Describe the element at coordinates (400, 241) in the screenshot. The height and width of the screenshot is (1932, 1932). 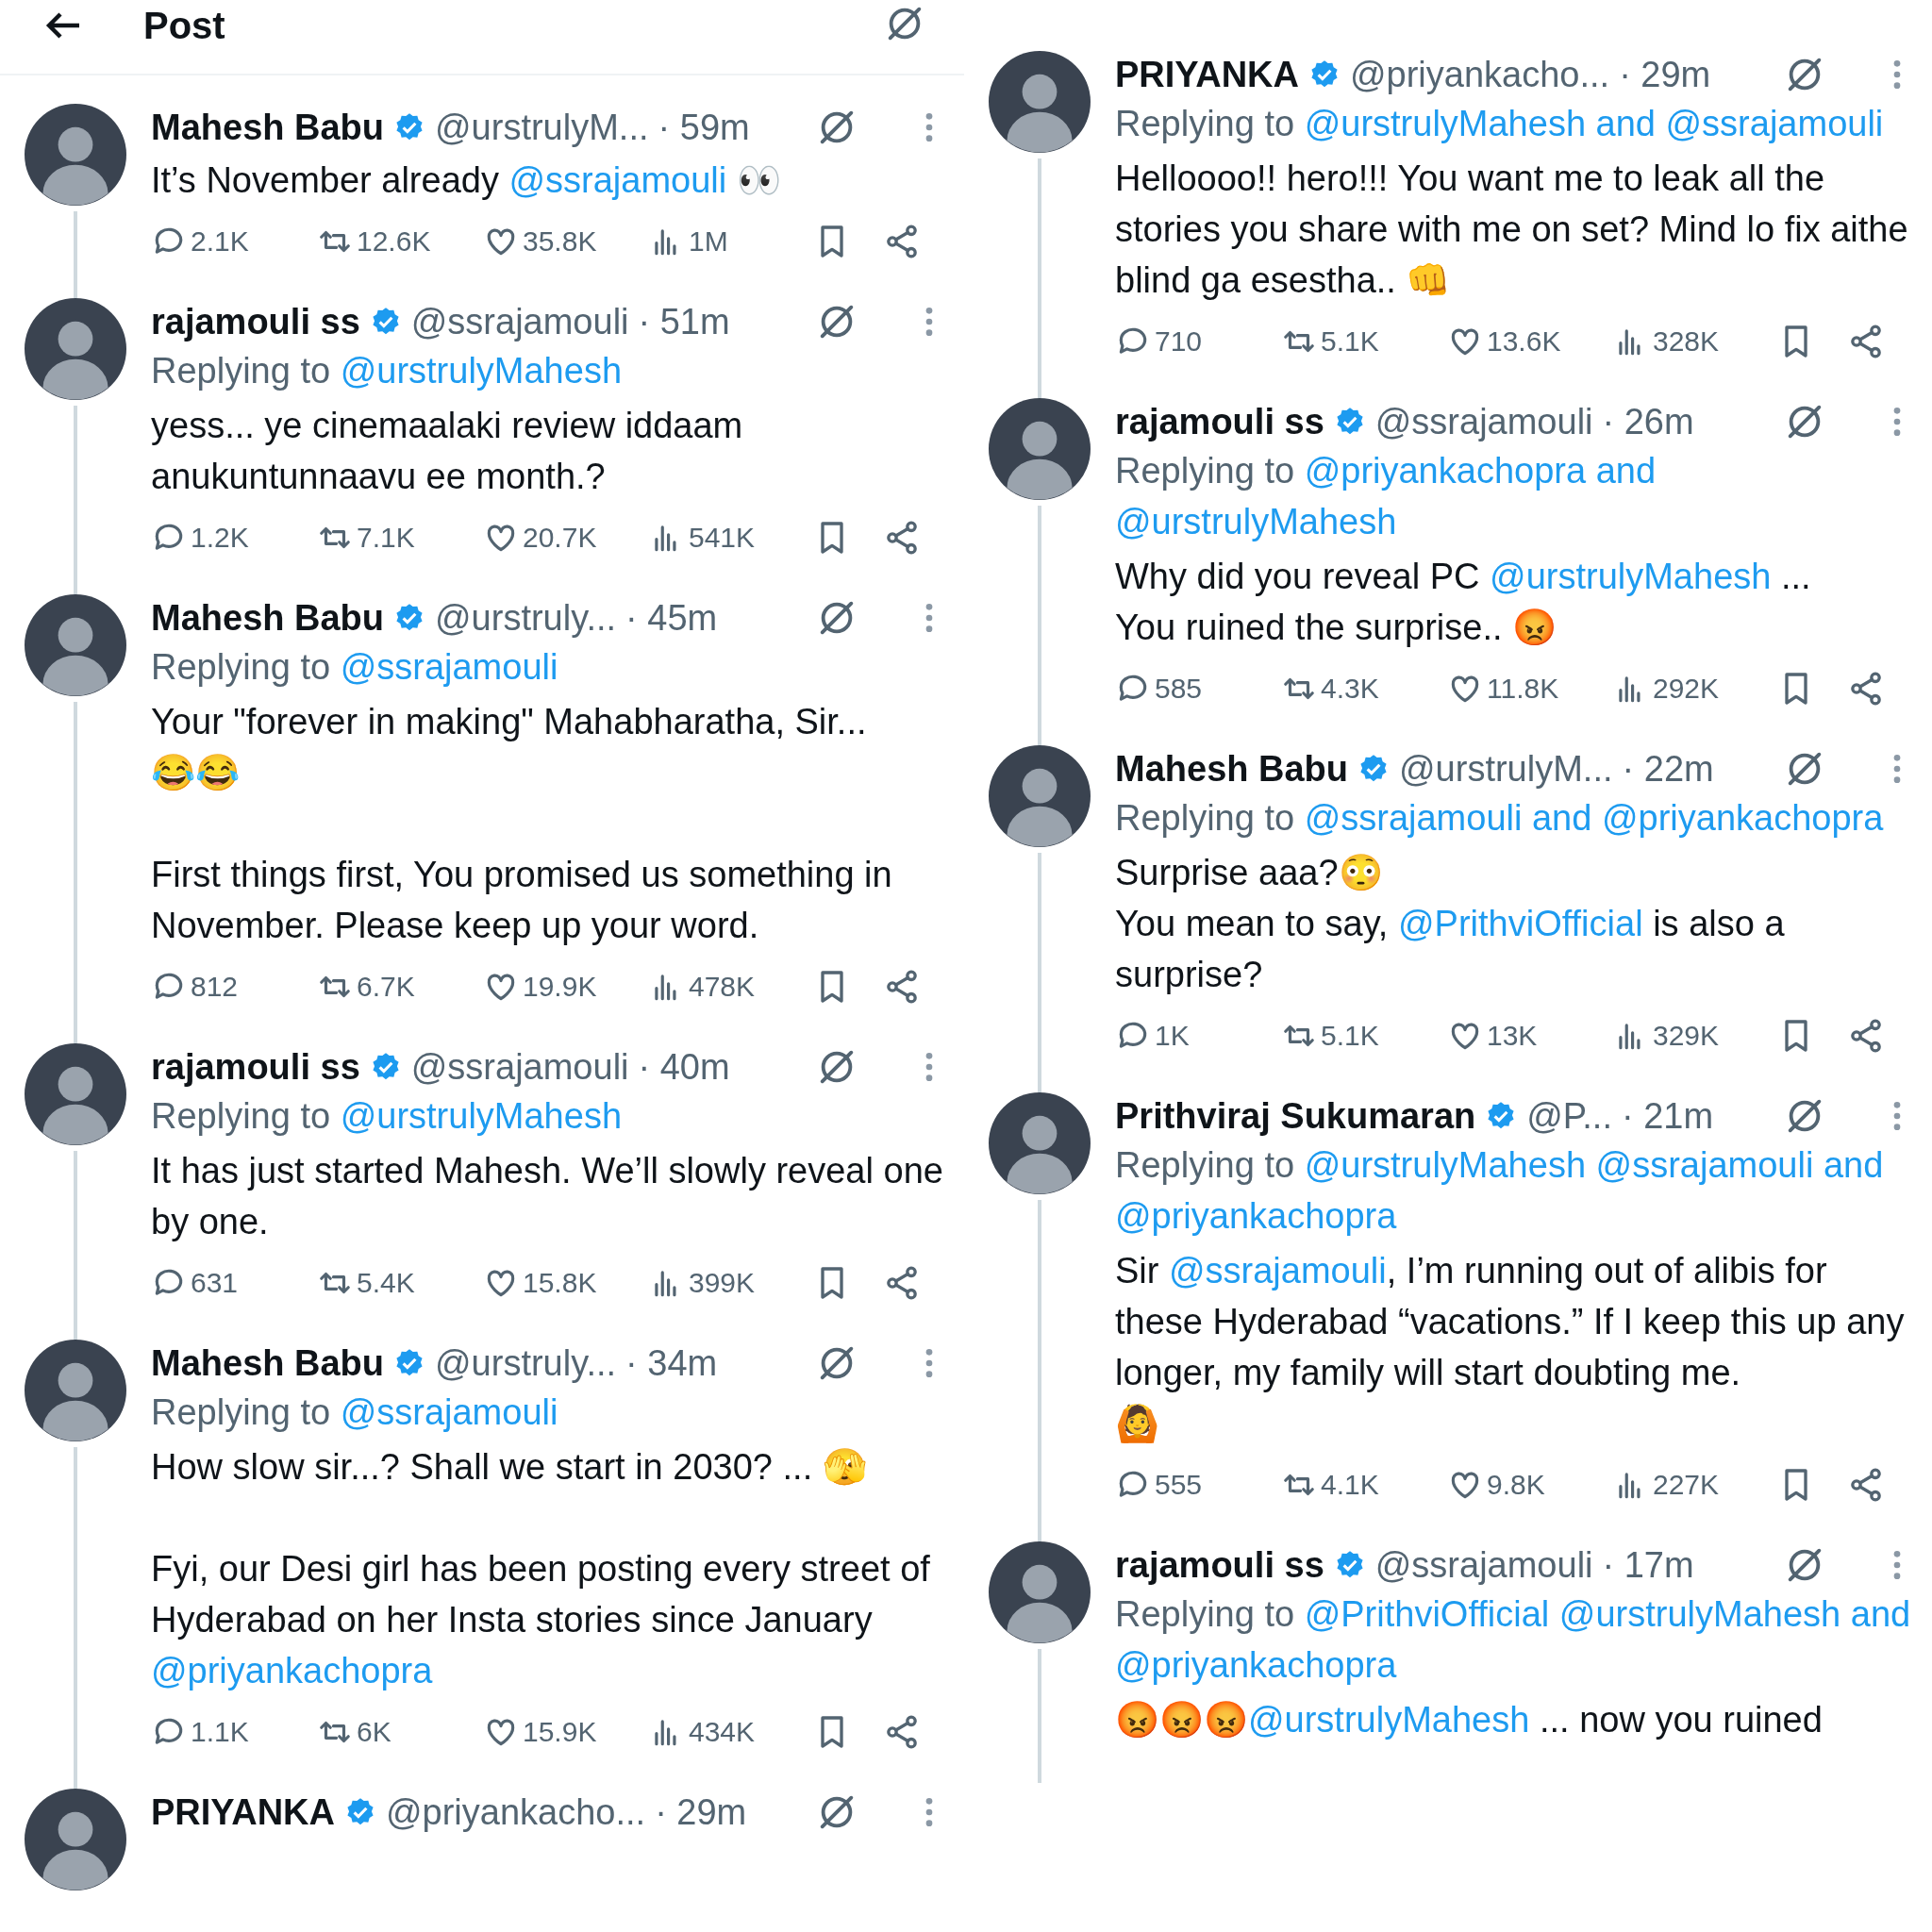
I see `repost-button: 12.6K` at that location.